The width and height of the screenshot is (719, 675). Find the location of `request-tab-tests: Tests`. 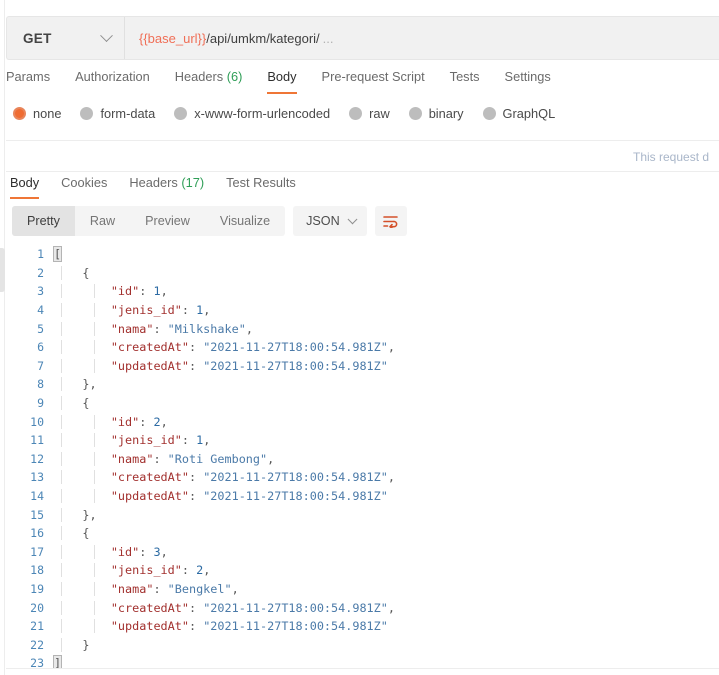

request-tab-tests: Tests is located at coordinates (465, 80).